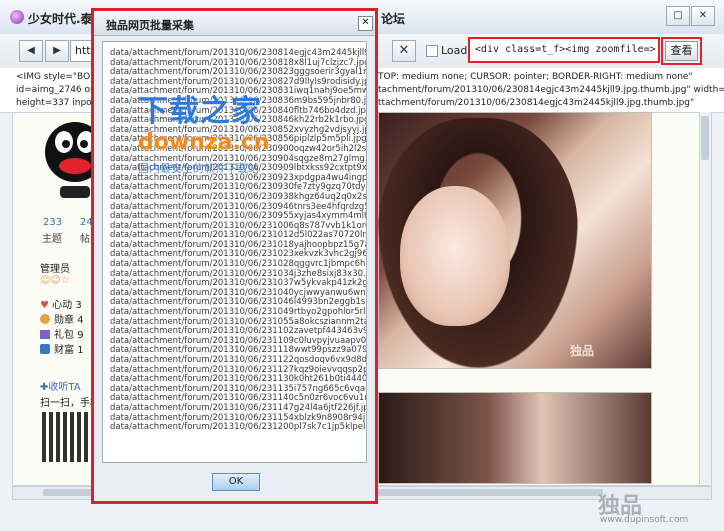 The width and height of the screenshot is (724, 531). I want to click on stat-posts-label: 帖, so click(85, 239).